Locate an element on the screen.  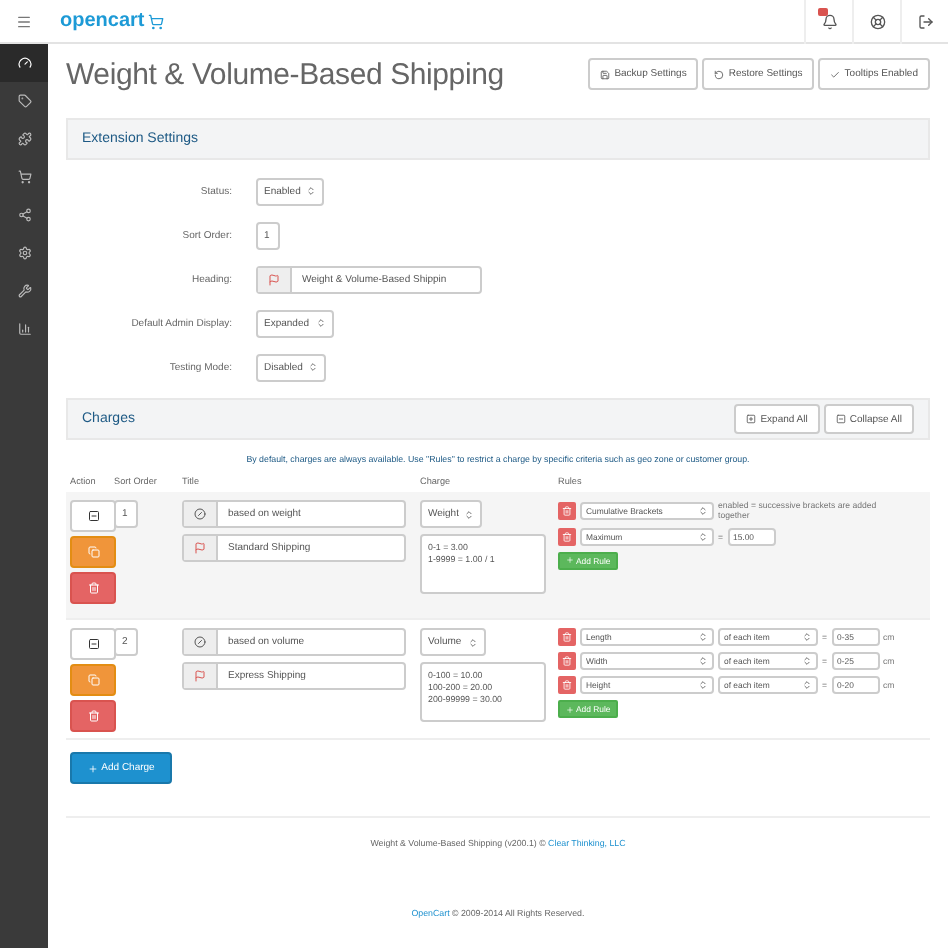
check-icon is located at coordinates (835, 74).